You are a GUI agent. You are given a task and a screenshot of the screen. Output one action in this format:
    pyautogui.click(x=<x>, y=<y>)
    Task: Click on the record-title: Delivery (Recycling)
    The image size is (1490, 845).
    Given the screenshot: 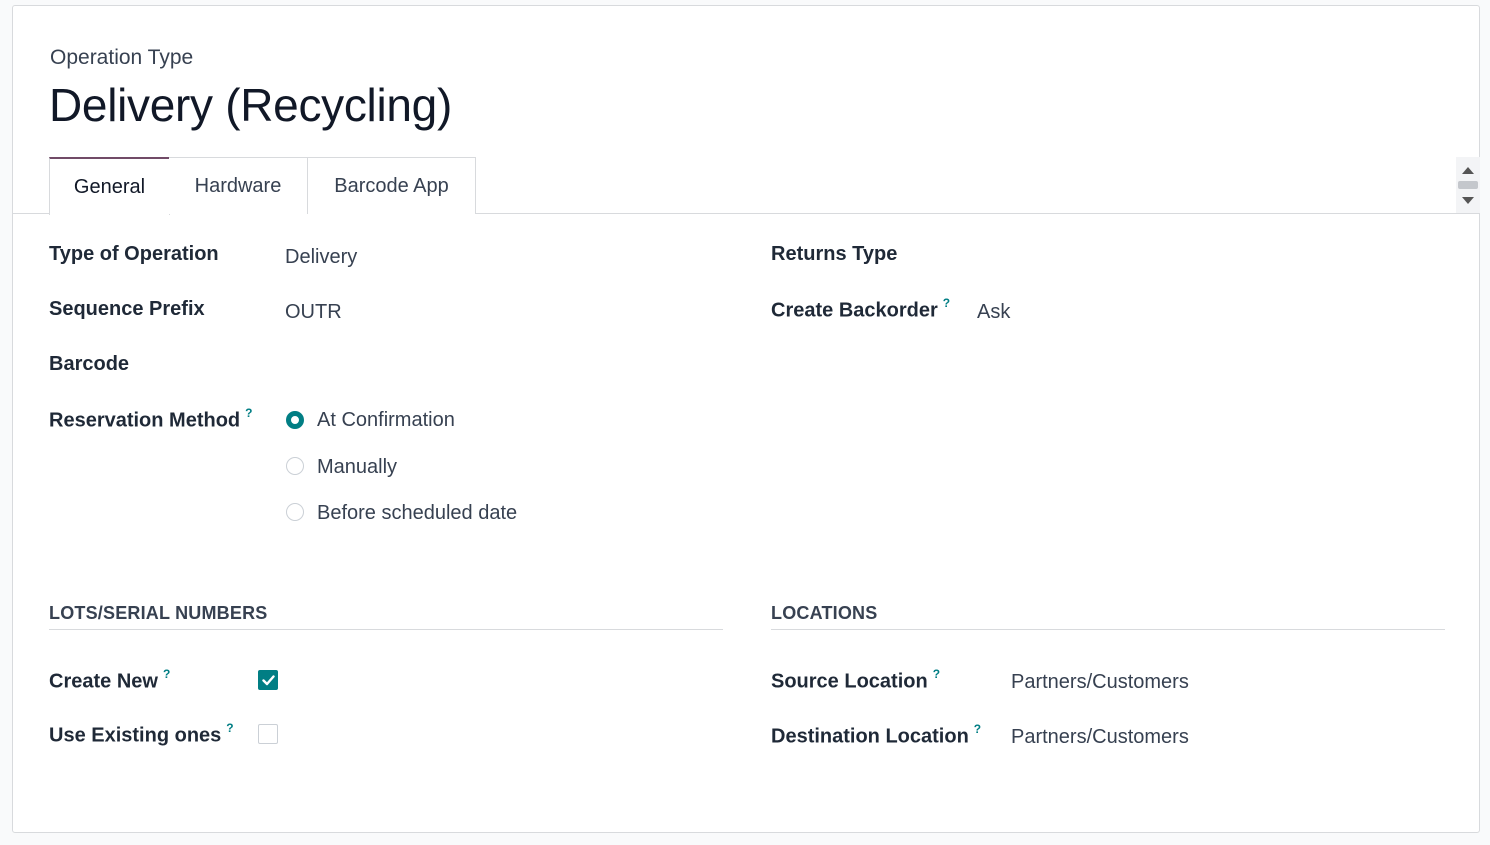 What is the action you would take?
    pyautogui.click(x=250, y=105)
    